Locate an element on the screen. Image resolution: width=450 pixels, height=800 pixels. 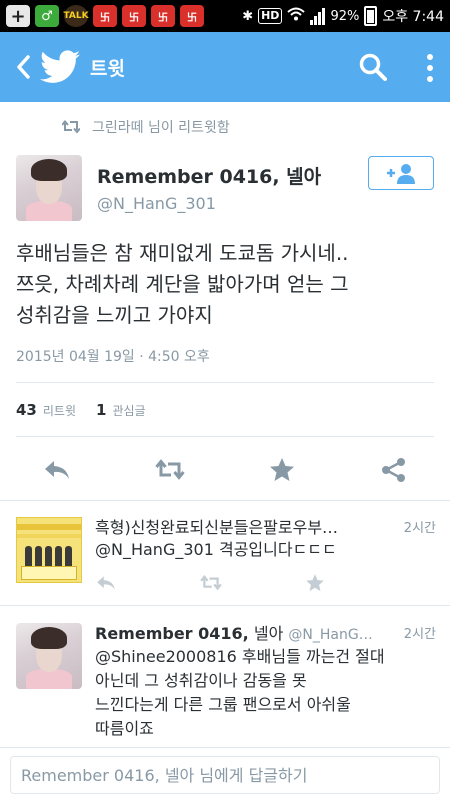
notification-icon-4: 卐 is located at coordinates (192, 16).